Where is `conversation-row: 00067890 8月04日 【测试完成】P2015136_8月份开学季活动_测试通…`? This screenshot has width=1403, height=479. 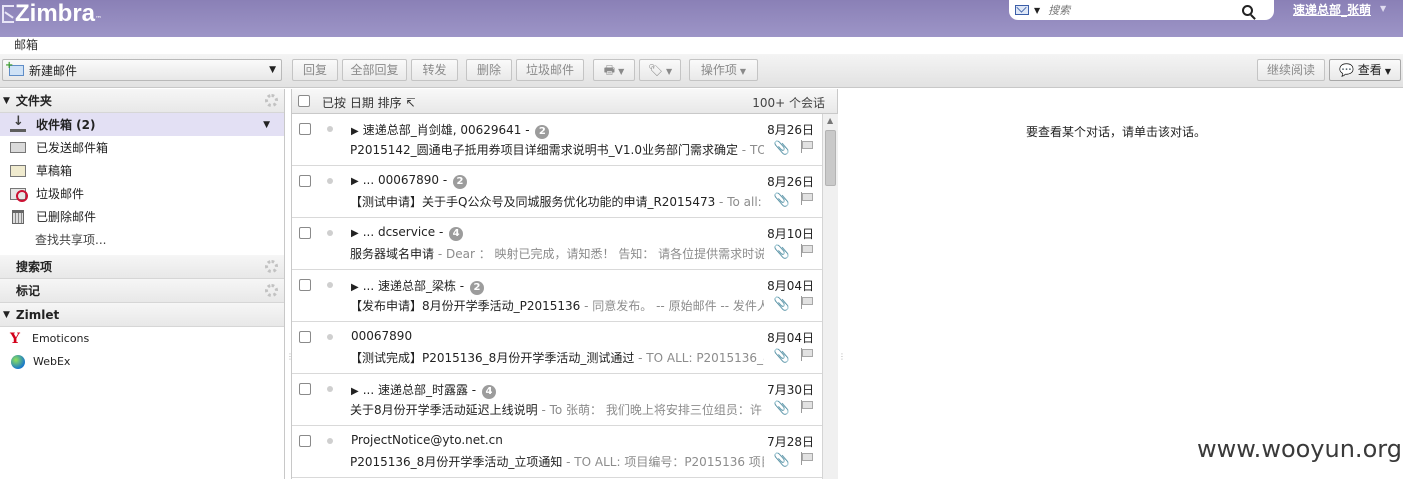
conversation-row: 00067890 8月04日 【测试完成】P2015136_8月份开学季活动_测试通… is located at coordinates (557, 348).